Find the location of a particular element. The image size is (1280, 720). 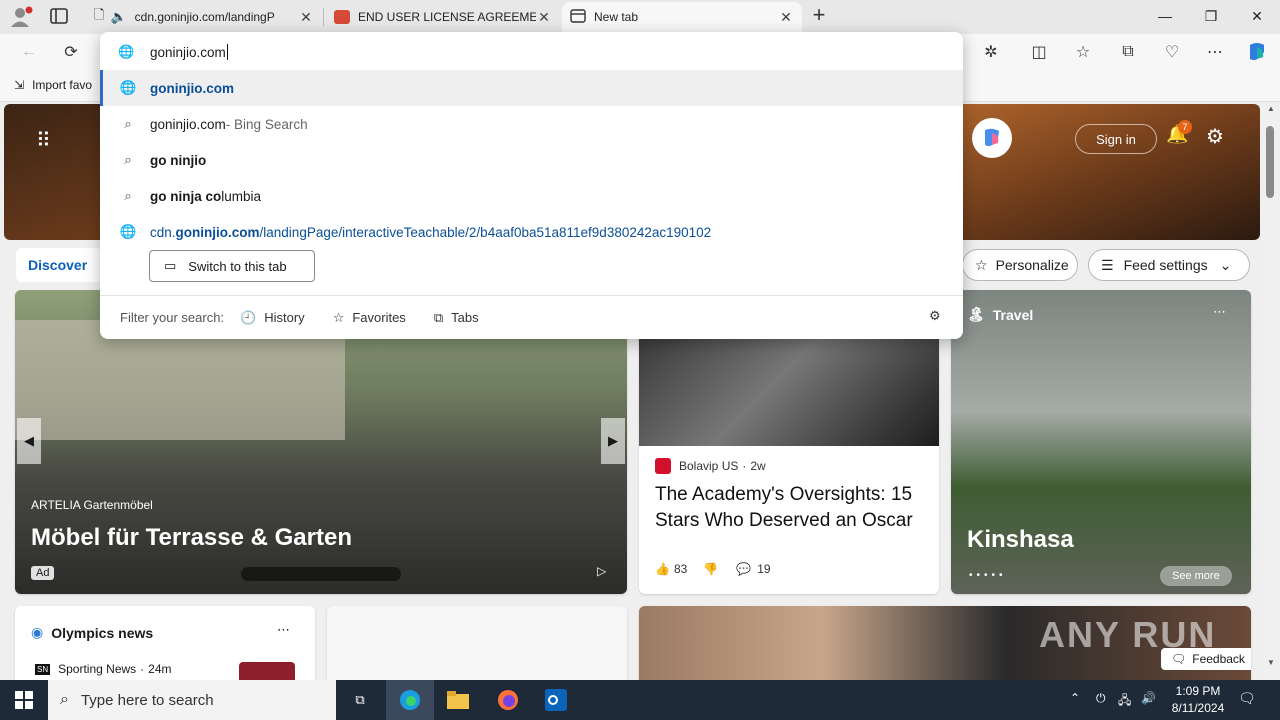

close-window-button: ✕ is located at coordinates (1257, 16).